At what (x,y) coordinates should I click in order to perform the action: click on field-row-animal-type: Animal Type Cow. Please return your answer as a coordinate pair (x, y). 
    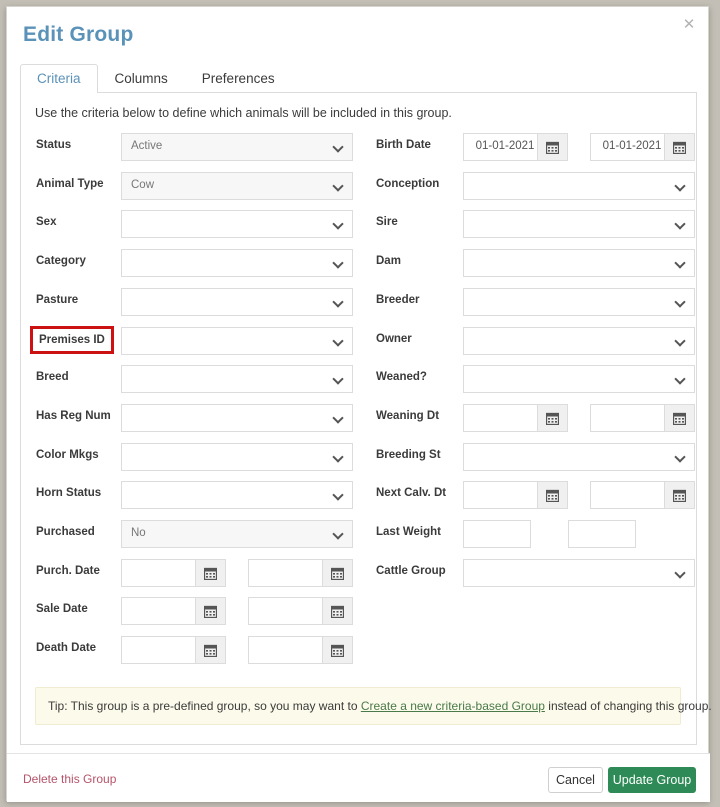
    Looking at the image, I should click on (194, 186).